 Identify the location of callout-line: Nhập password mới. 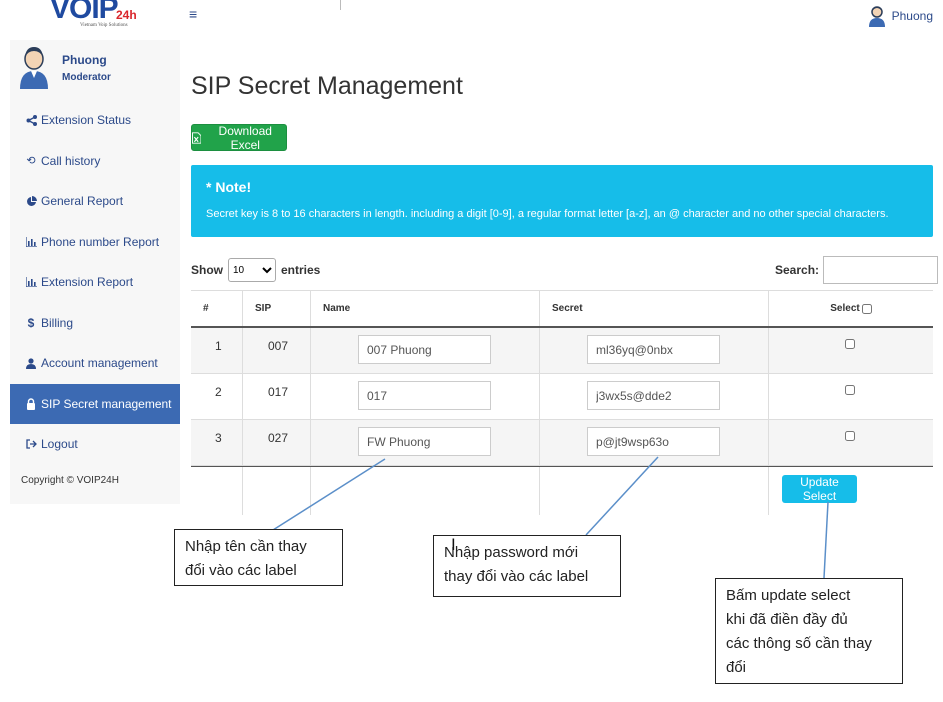
(511, 552).